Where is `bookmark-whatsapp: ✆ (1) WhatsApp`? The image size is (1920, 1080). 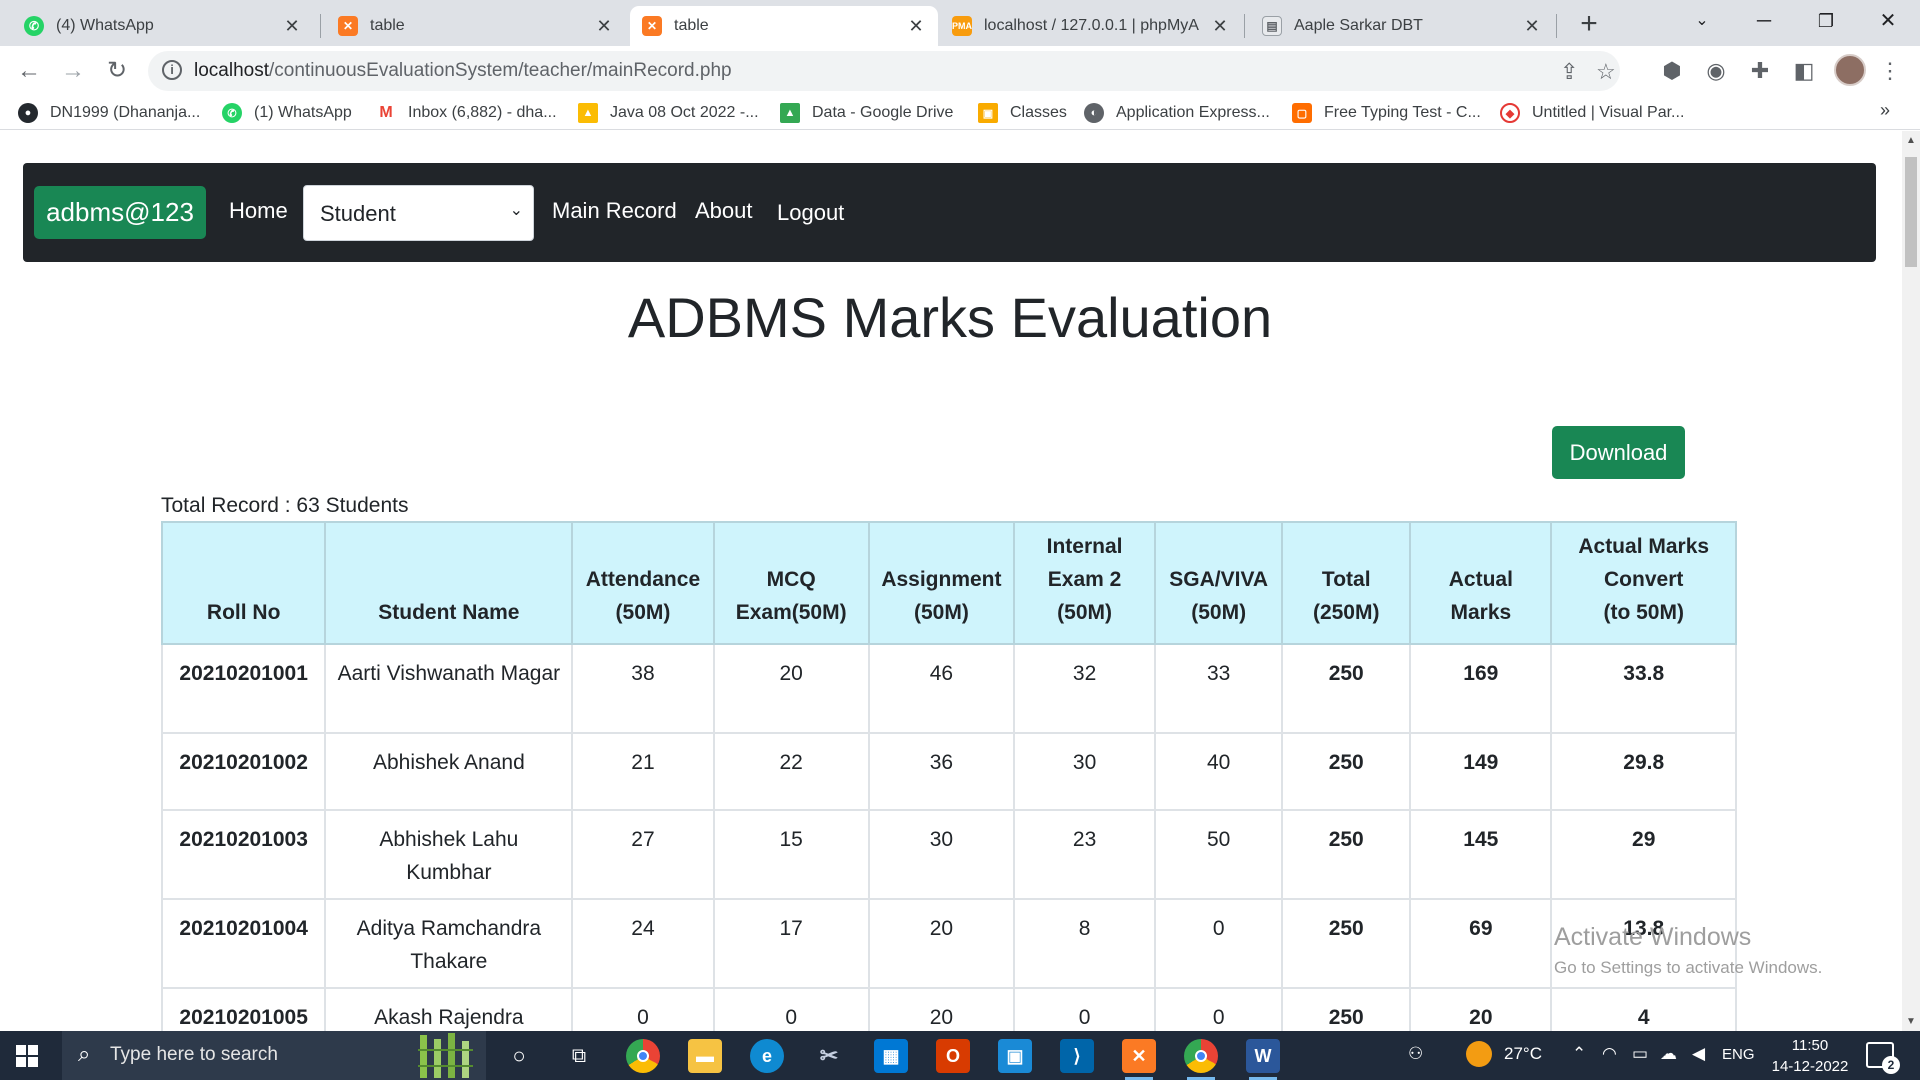
bookmark-whatsapp: ✆ (1) WhatsApp is located at coordinates (287, 113).